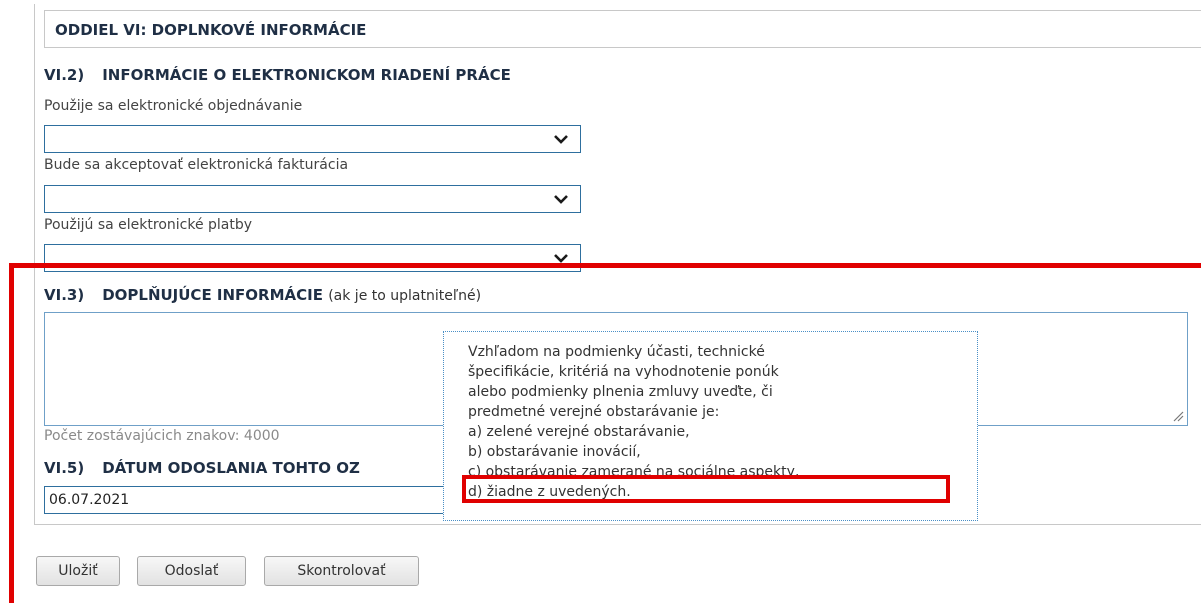 The height and width of the screenshot is (603, 1201). I want to click on tooltip-line: predmetné verejné obstarávanie je:, so click(594, 412).